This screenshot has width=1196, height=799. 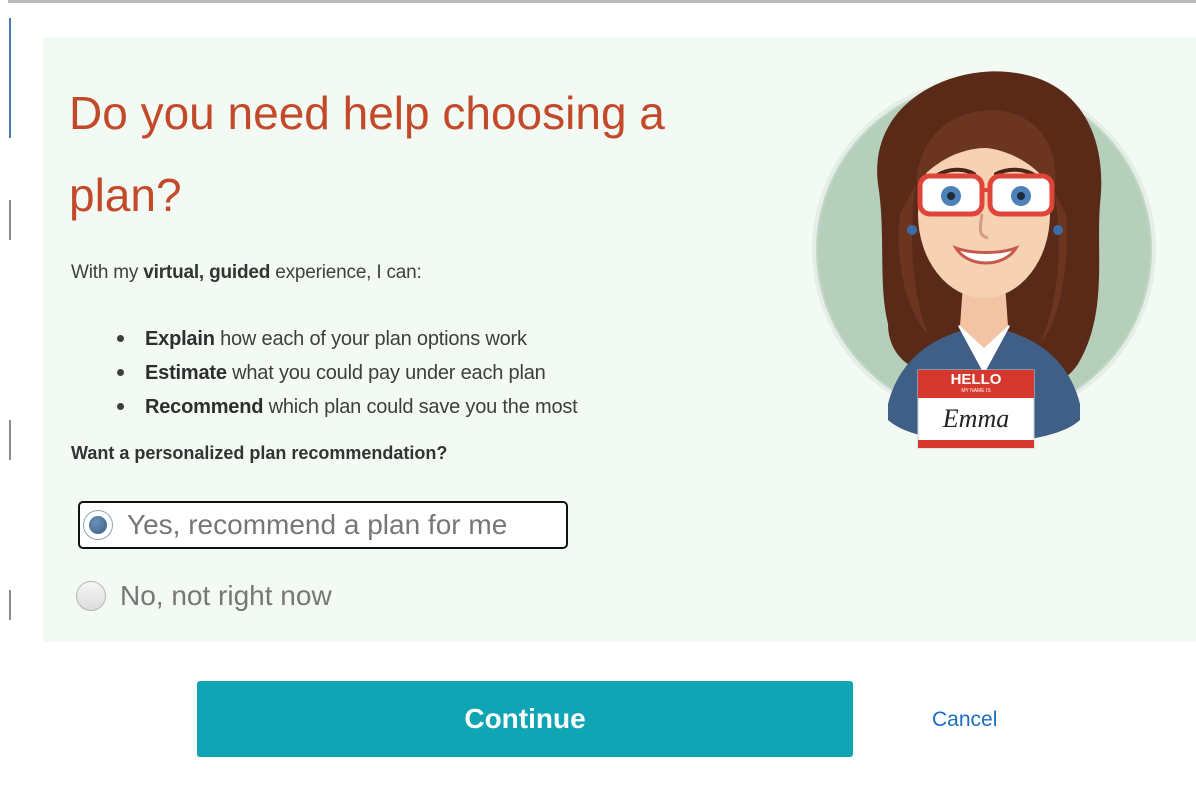 I want to click on bullet-text: how each of your plan options work, so click(x=370, y=339).